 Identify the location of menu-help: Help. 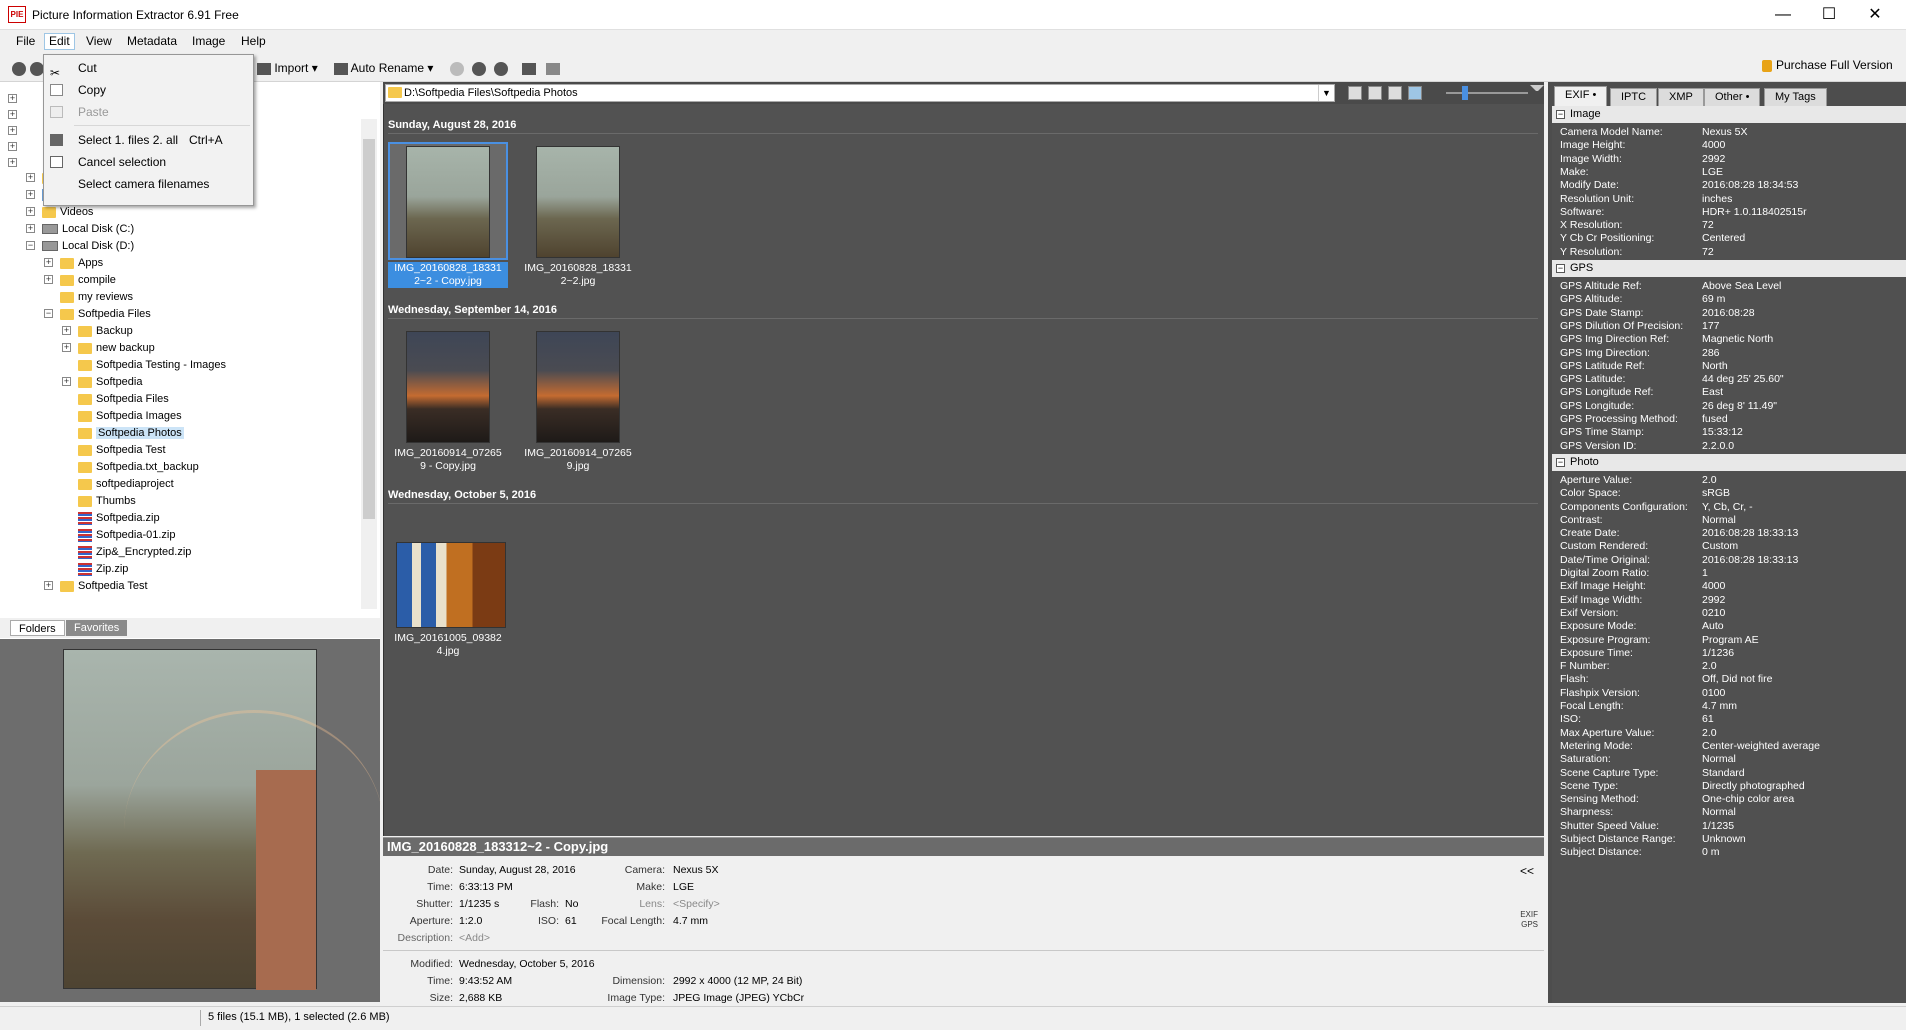
(253, 42).